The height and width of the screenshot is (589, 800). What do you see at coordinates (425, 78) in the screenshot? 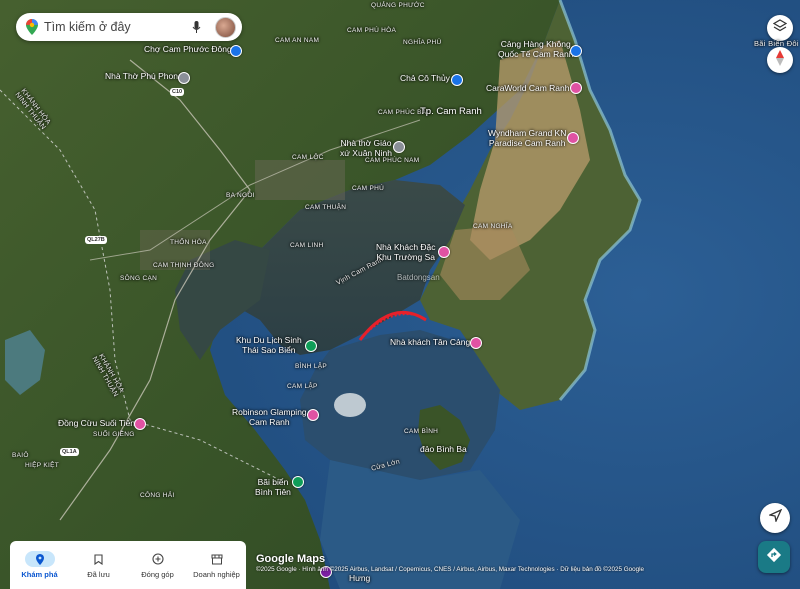
I see `poi-cha-co-thuy: Chả Cô Thủy` at bounding box center [425, 78].